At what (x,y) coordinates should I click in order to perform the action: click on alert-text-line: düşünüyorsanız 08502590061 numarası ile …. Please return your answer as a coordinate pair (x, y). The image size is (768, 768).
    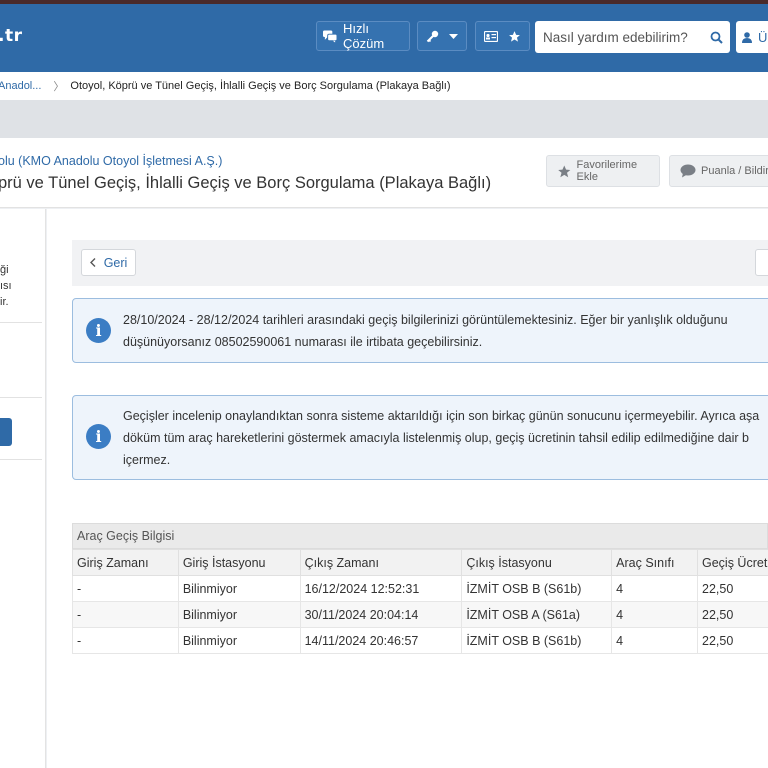
    Looking at the image, I should click on (303, 342).